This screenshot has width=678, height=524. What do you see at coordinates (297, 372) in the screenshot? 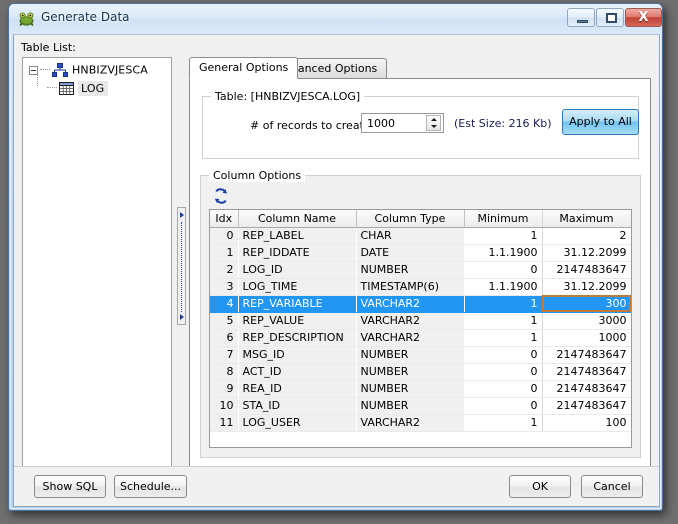
I see `cell-column-name: ACT_ID` at bounding box center [297, 372].